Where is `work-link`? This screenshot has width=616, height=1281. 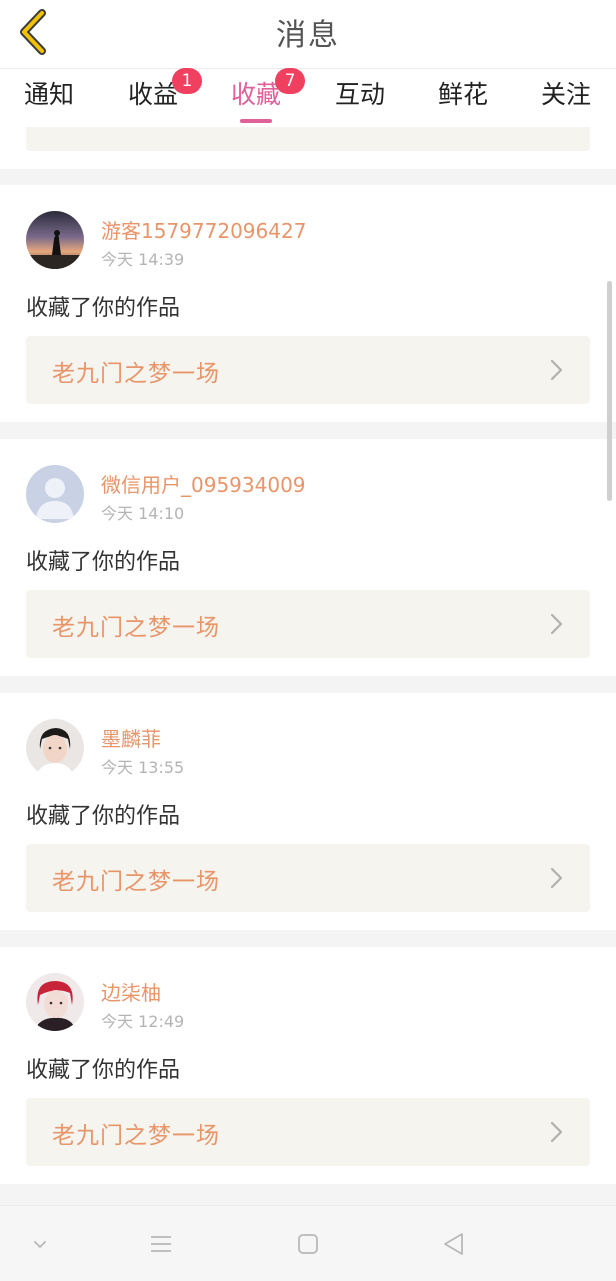
work-link is located at coordinates (308, 139).